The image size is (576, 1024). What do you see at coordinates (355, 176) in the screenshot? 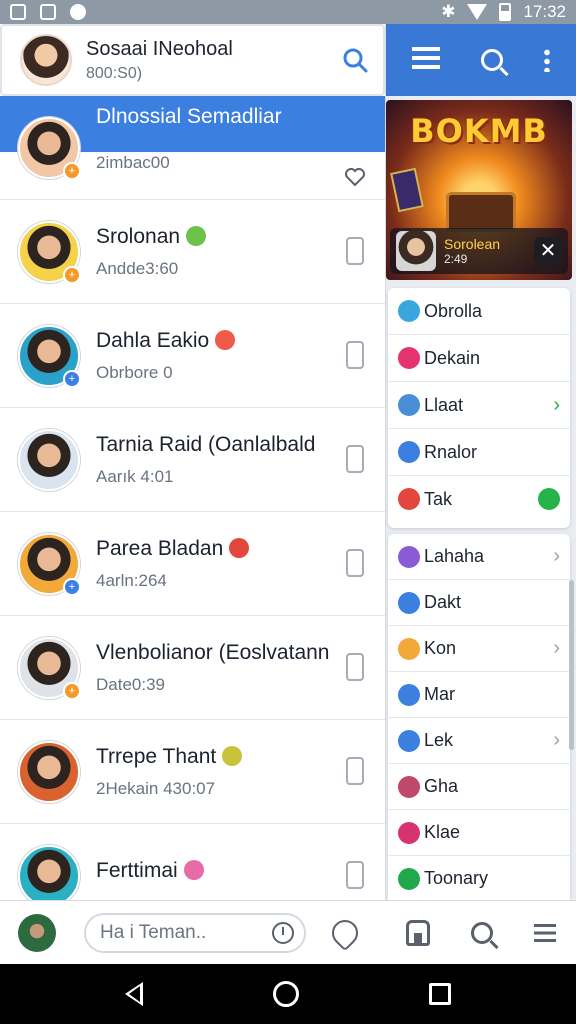
I see `heart-shape` at bounding box center [355, 176].